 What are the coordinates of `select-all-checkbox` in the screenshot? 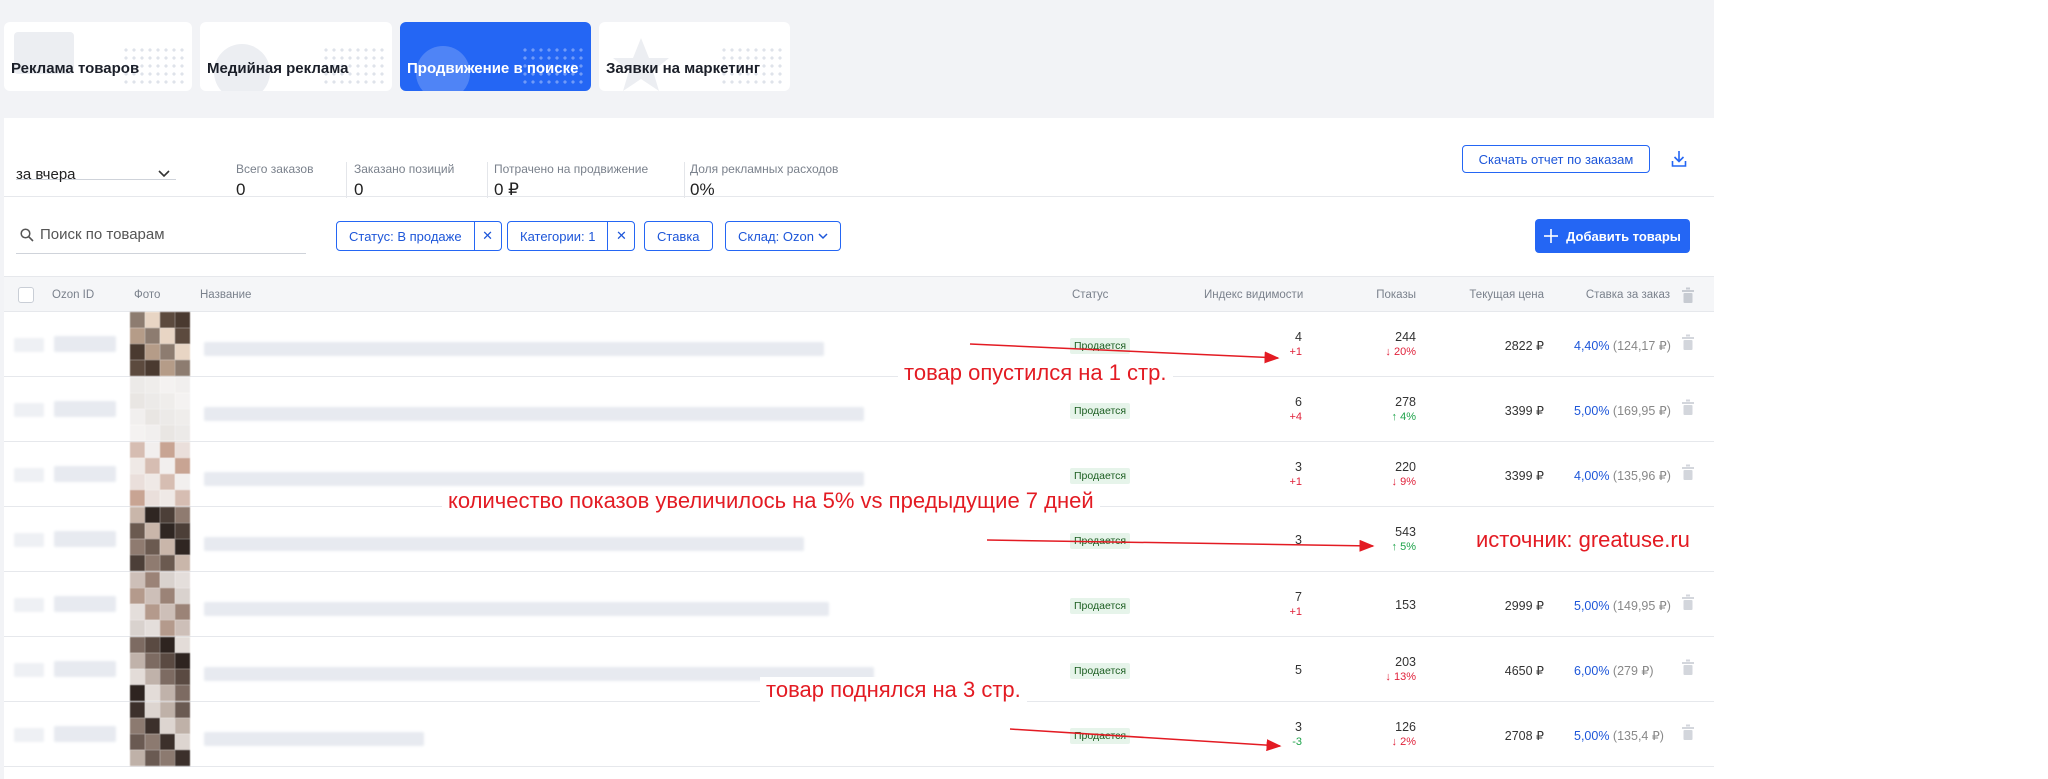 It's located at (26, 295).